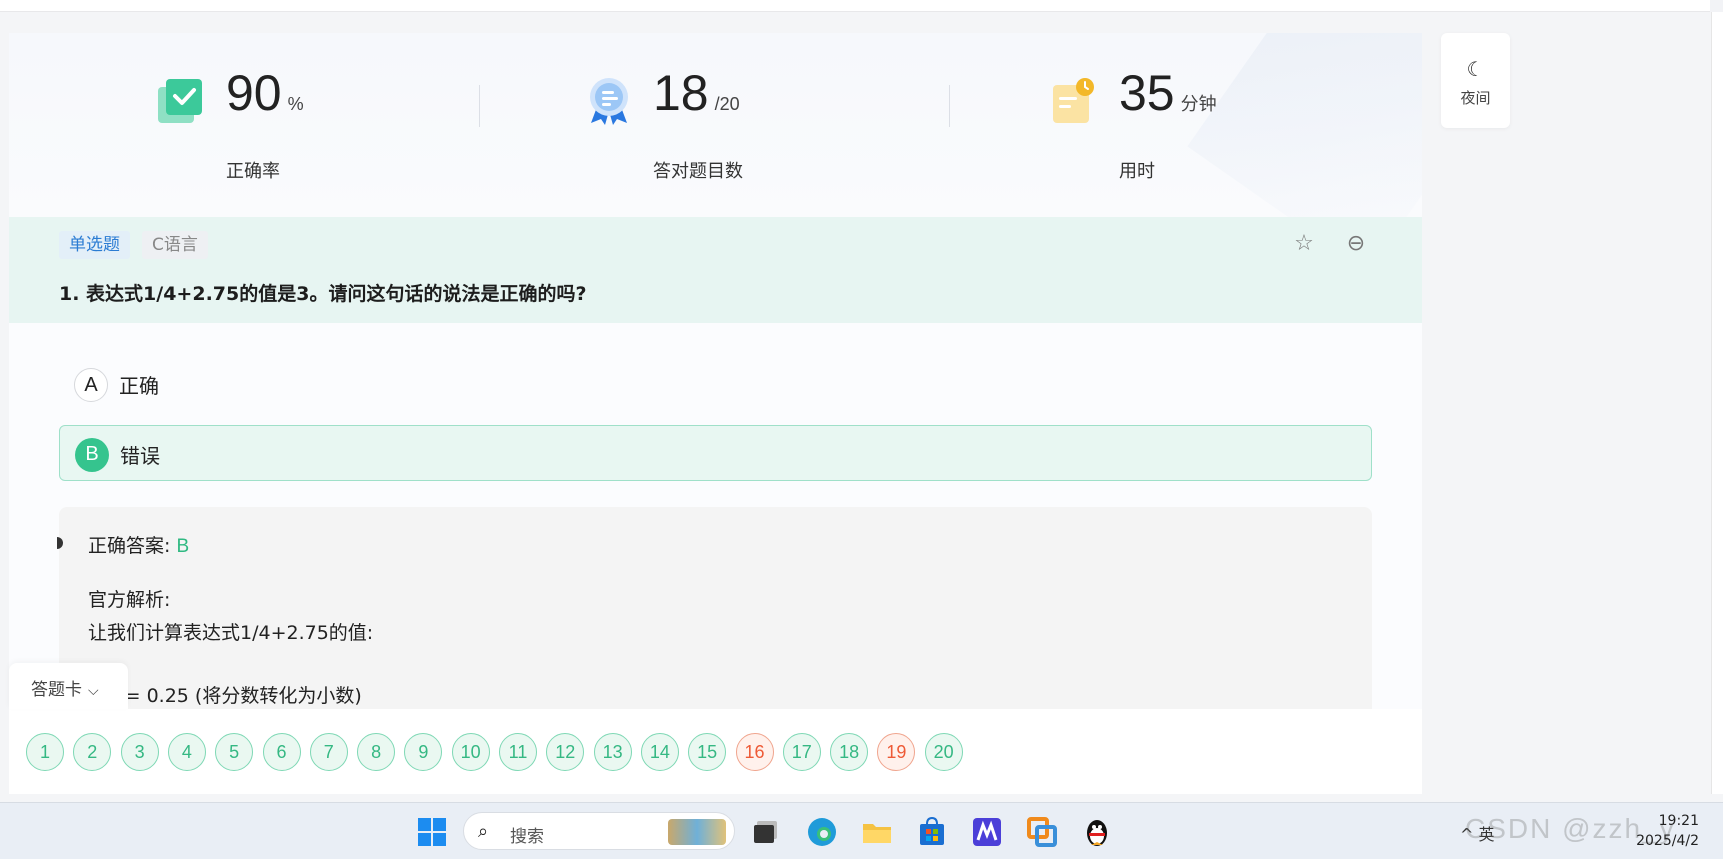 The height and width of the screenshot is (859, 1723). What do you see at coordinates (1667, 841) in the screenshot?
I see `clock-date: 2025/4/2` at bounding box center [1667, 841].